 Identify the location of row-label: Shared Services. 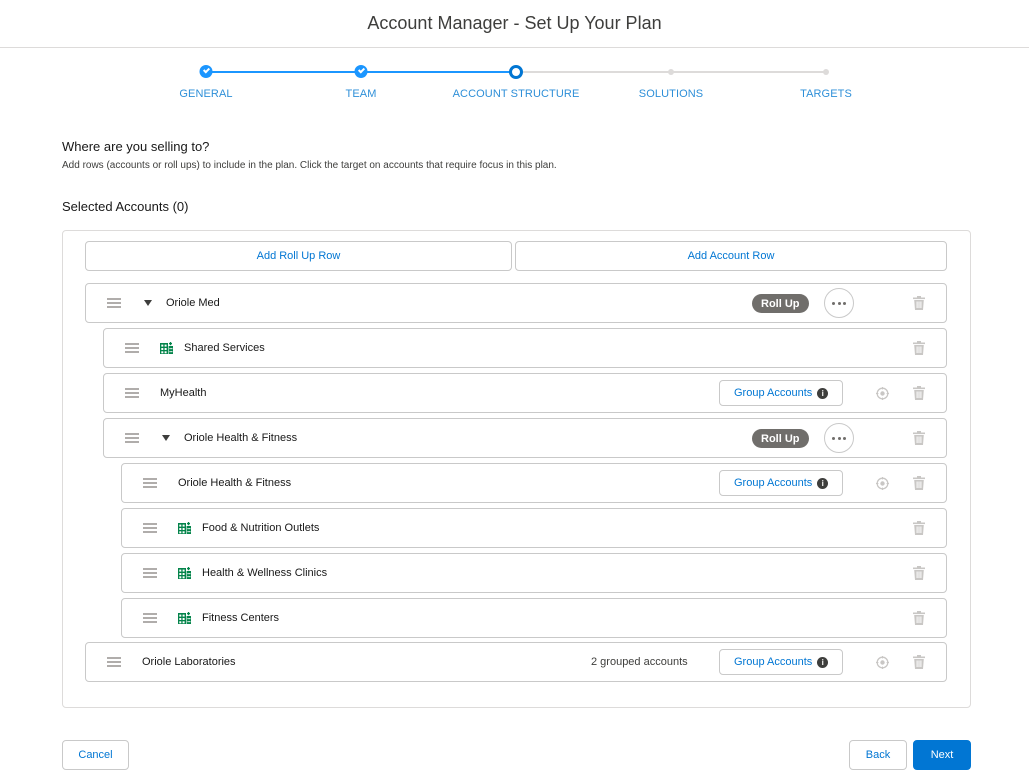
(224, 348).